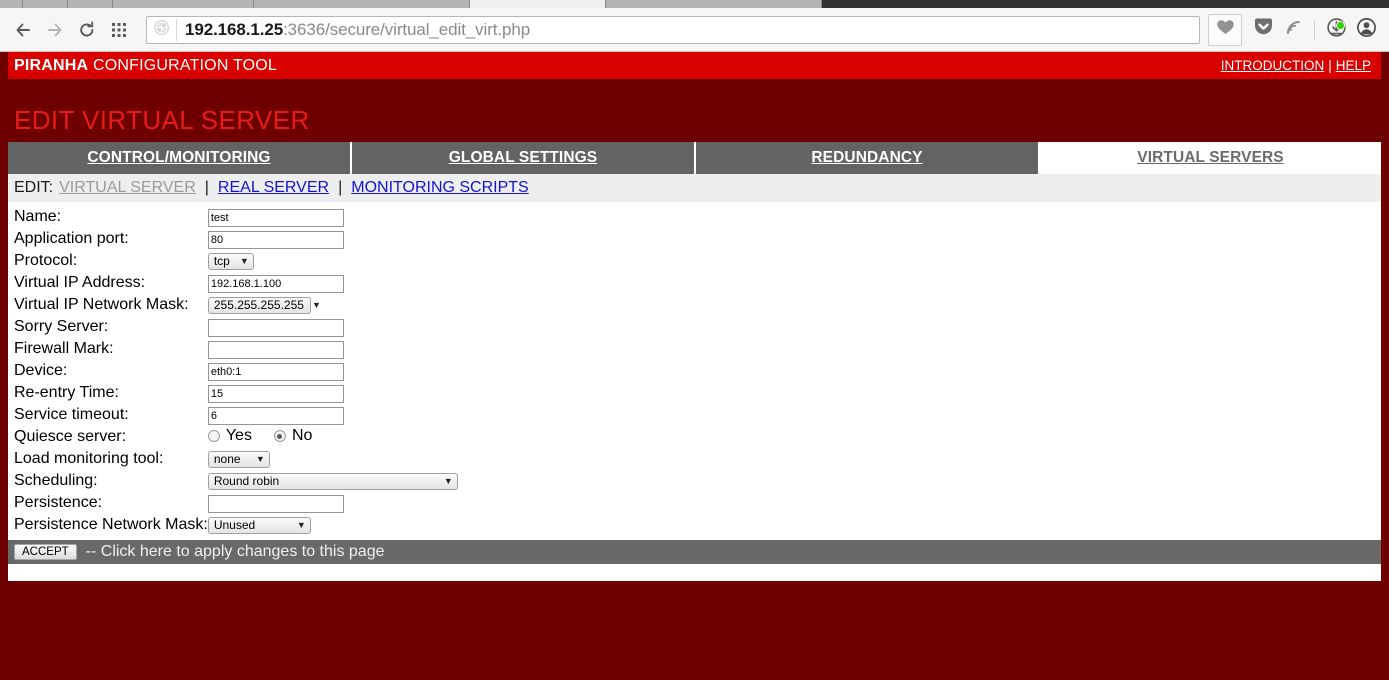  What do you see at coordinates (275, 283) in the screenshot?
I see `virtual-ip-address-input` at bounding box center [275, 283].